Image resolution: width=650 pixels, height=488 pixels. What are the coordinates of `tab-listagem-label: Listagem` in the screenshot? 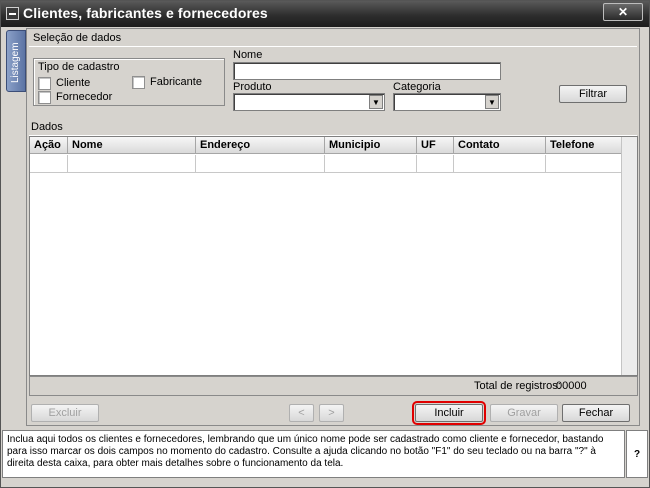 It's located at (15, 62).